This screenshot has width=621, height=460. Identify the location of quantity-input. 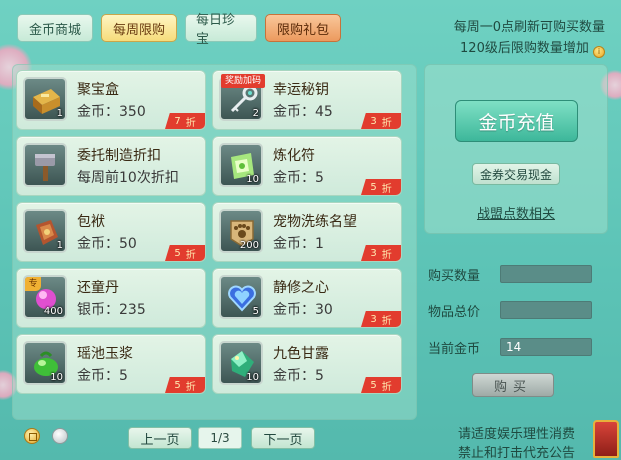
(546, 274).